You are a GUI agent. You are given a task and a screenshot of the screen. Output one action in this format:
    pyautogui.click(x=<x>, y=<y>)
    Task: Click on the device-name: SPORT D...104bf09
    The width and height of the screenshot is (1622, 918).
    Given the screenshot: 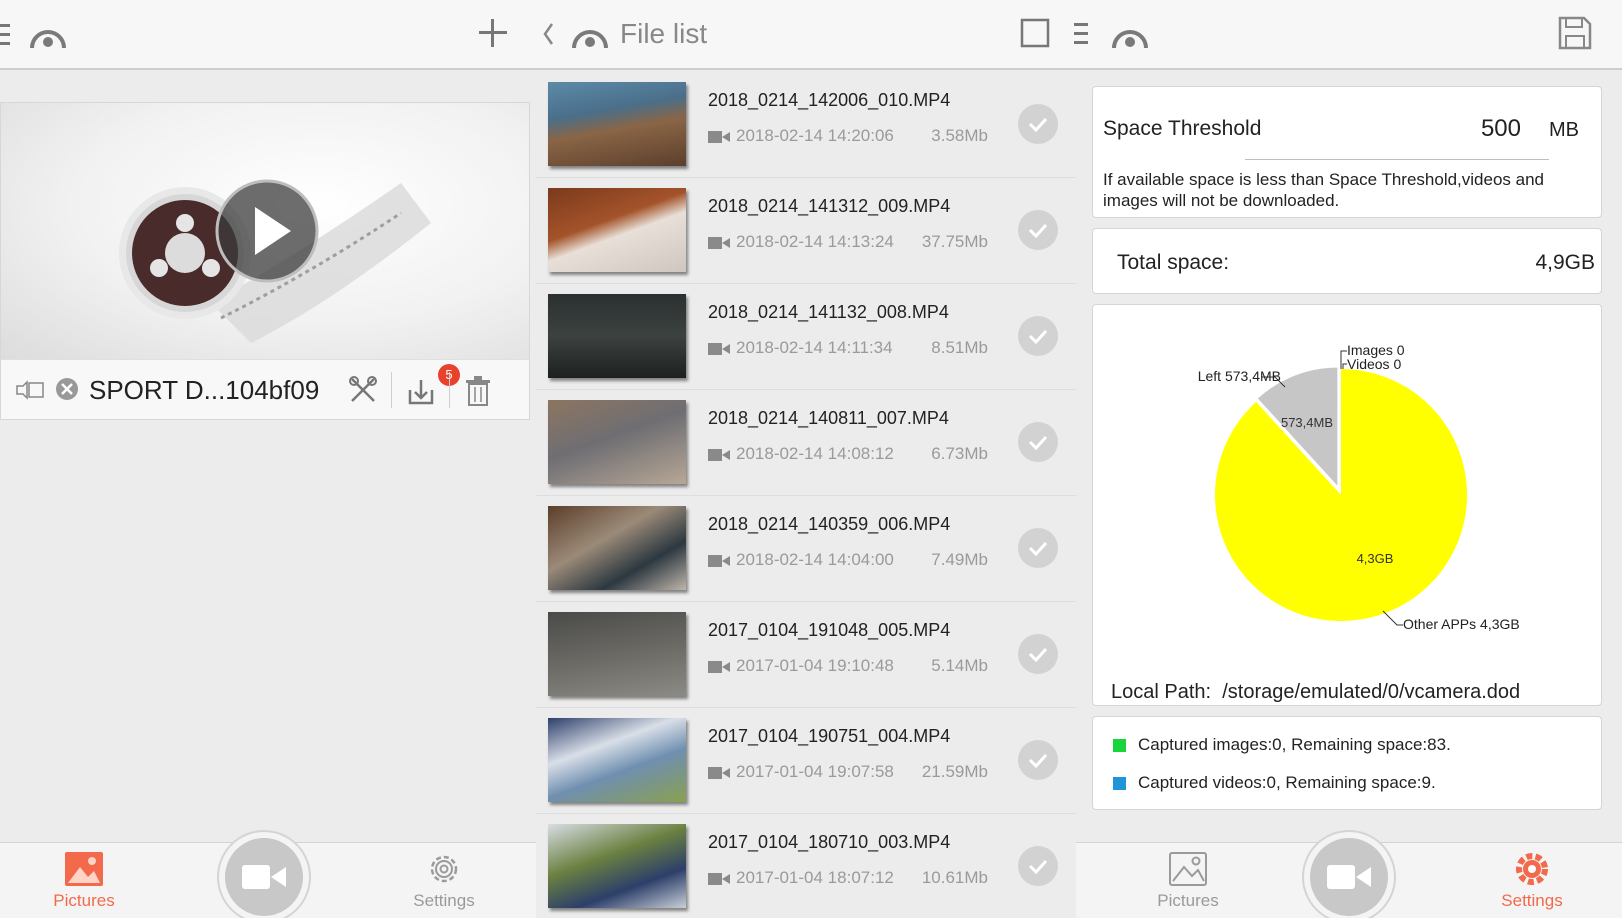 What is the action you would take?
    pyautogui.click(x=204, y=390)
    